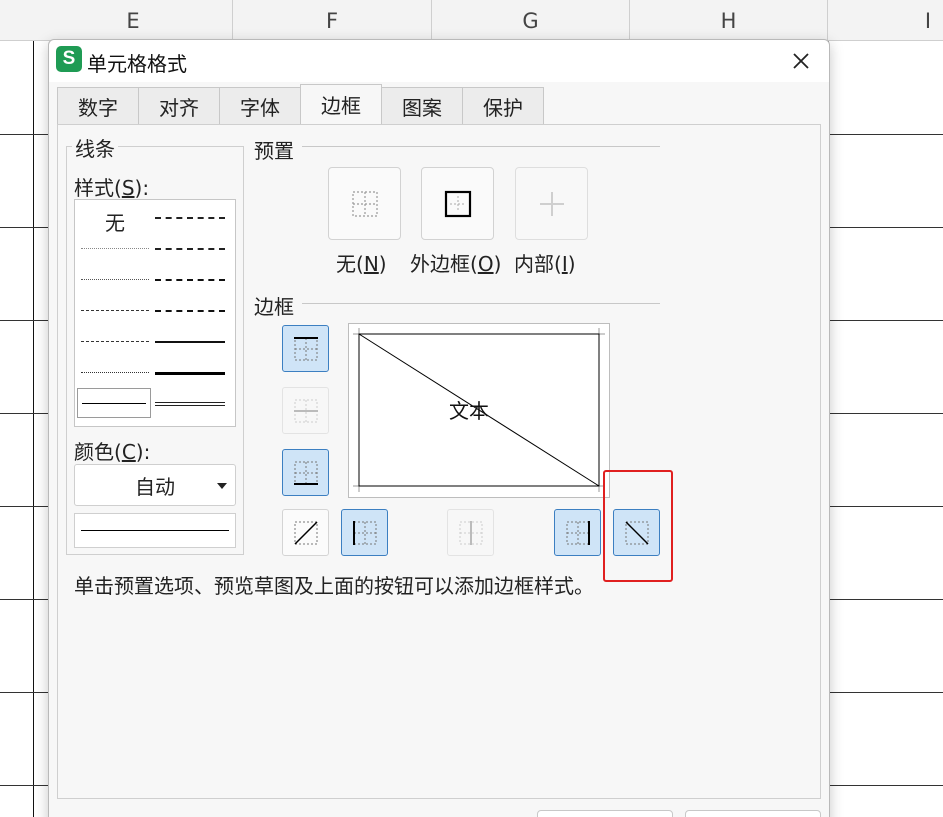 The width and height of the screenshot is (943, 817). I want to click on tab-font: 字体, so click(260, 106).